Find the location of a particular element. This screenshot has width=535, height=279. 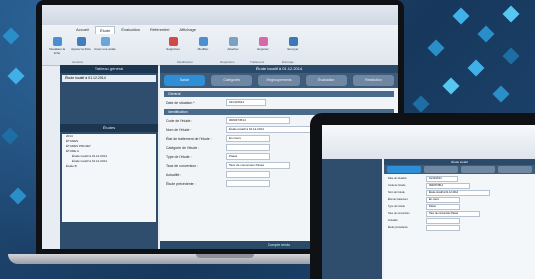

tablet-field-label: Étude précédente is located at coordinates (398, 227).